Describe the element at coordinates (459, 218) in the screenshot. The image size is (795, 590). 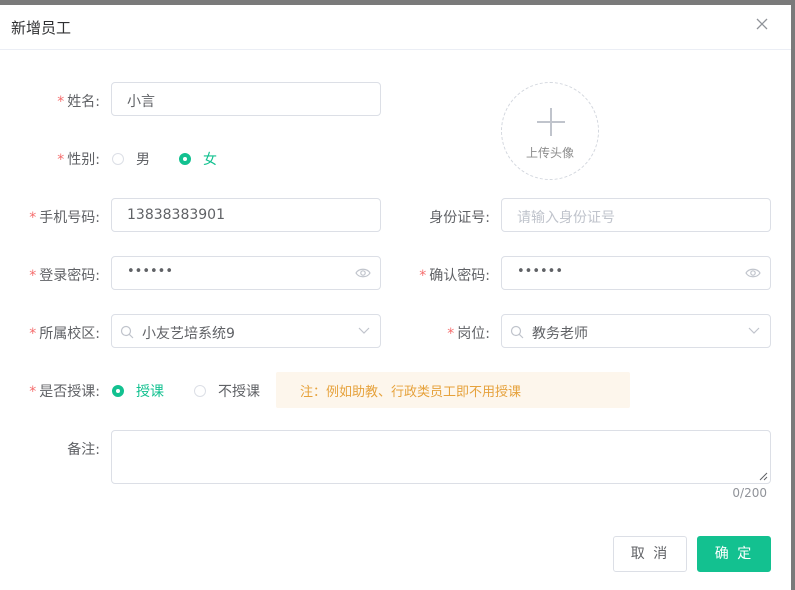
I see `id-card-label: 身份证号:` at that location.